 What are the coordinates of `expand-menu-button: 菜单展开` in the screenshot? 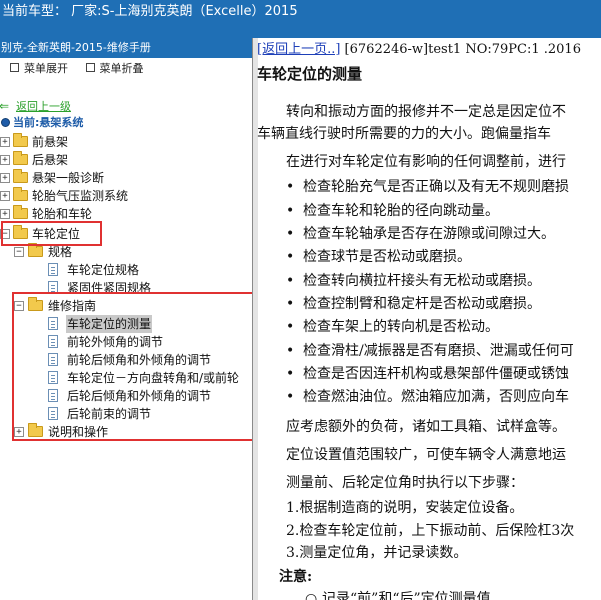 It's located at (39, 68).